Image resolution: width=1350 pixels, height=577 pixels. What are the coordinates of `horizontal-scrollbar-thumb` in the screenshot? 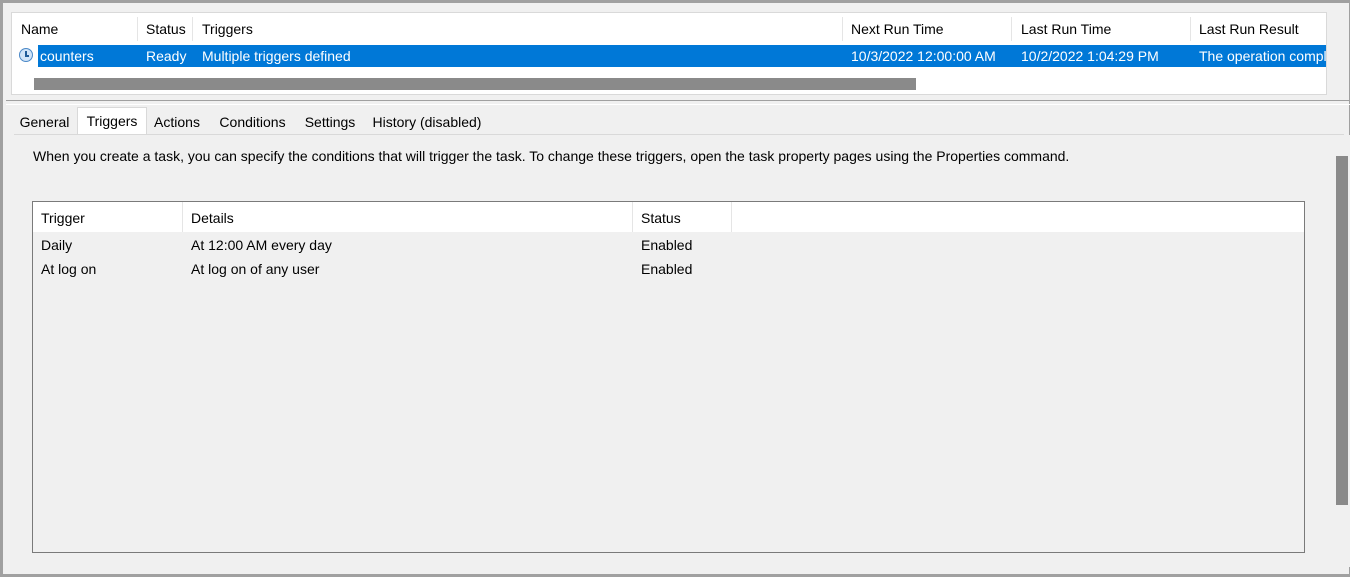 It's located at (475, 84).